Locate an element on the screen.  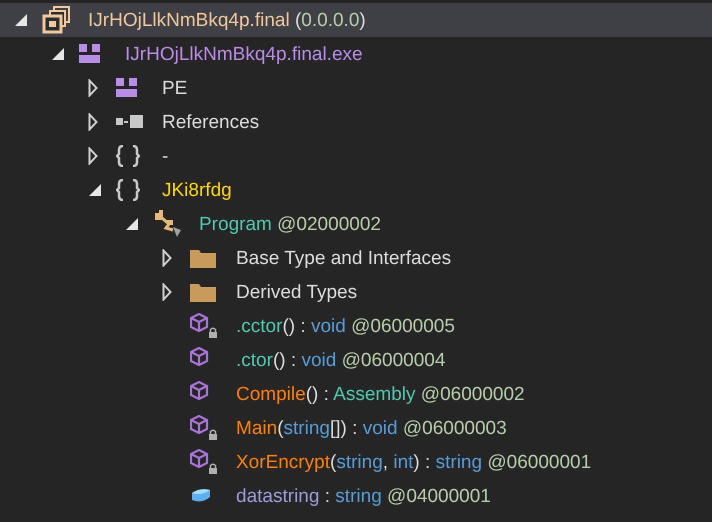
class-icon is located at coordinates (168, 224).